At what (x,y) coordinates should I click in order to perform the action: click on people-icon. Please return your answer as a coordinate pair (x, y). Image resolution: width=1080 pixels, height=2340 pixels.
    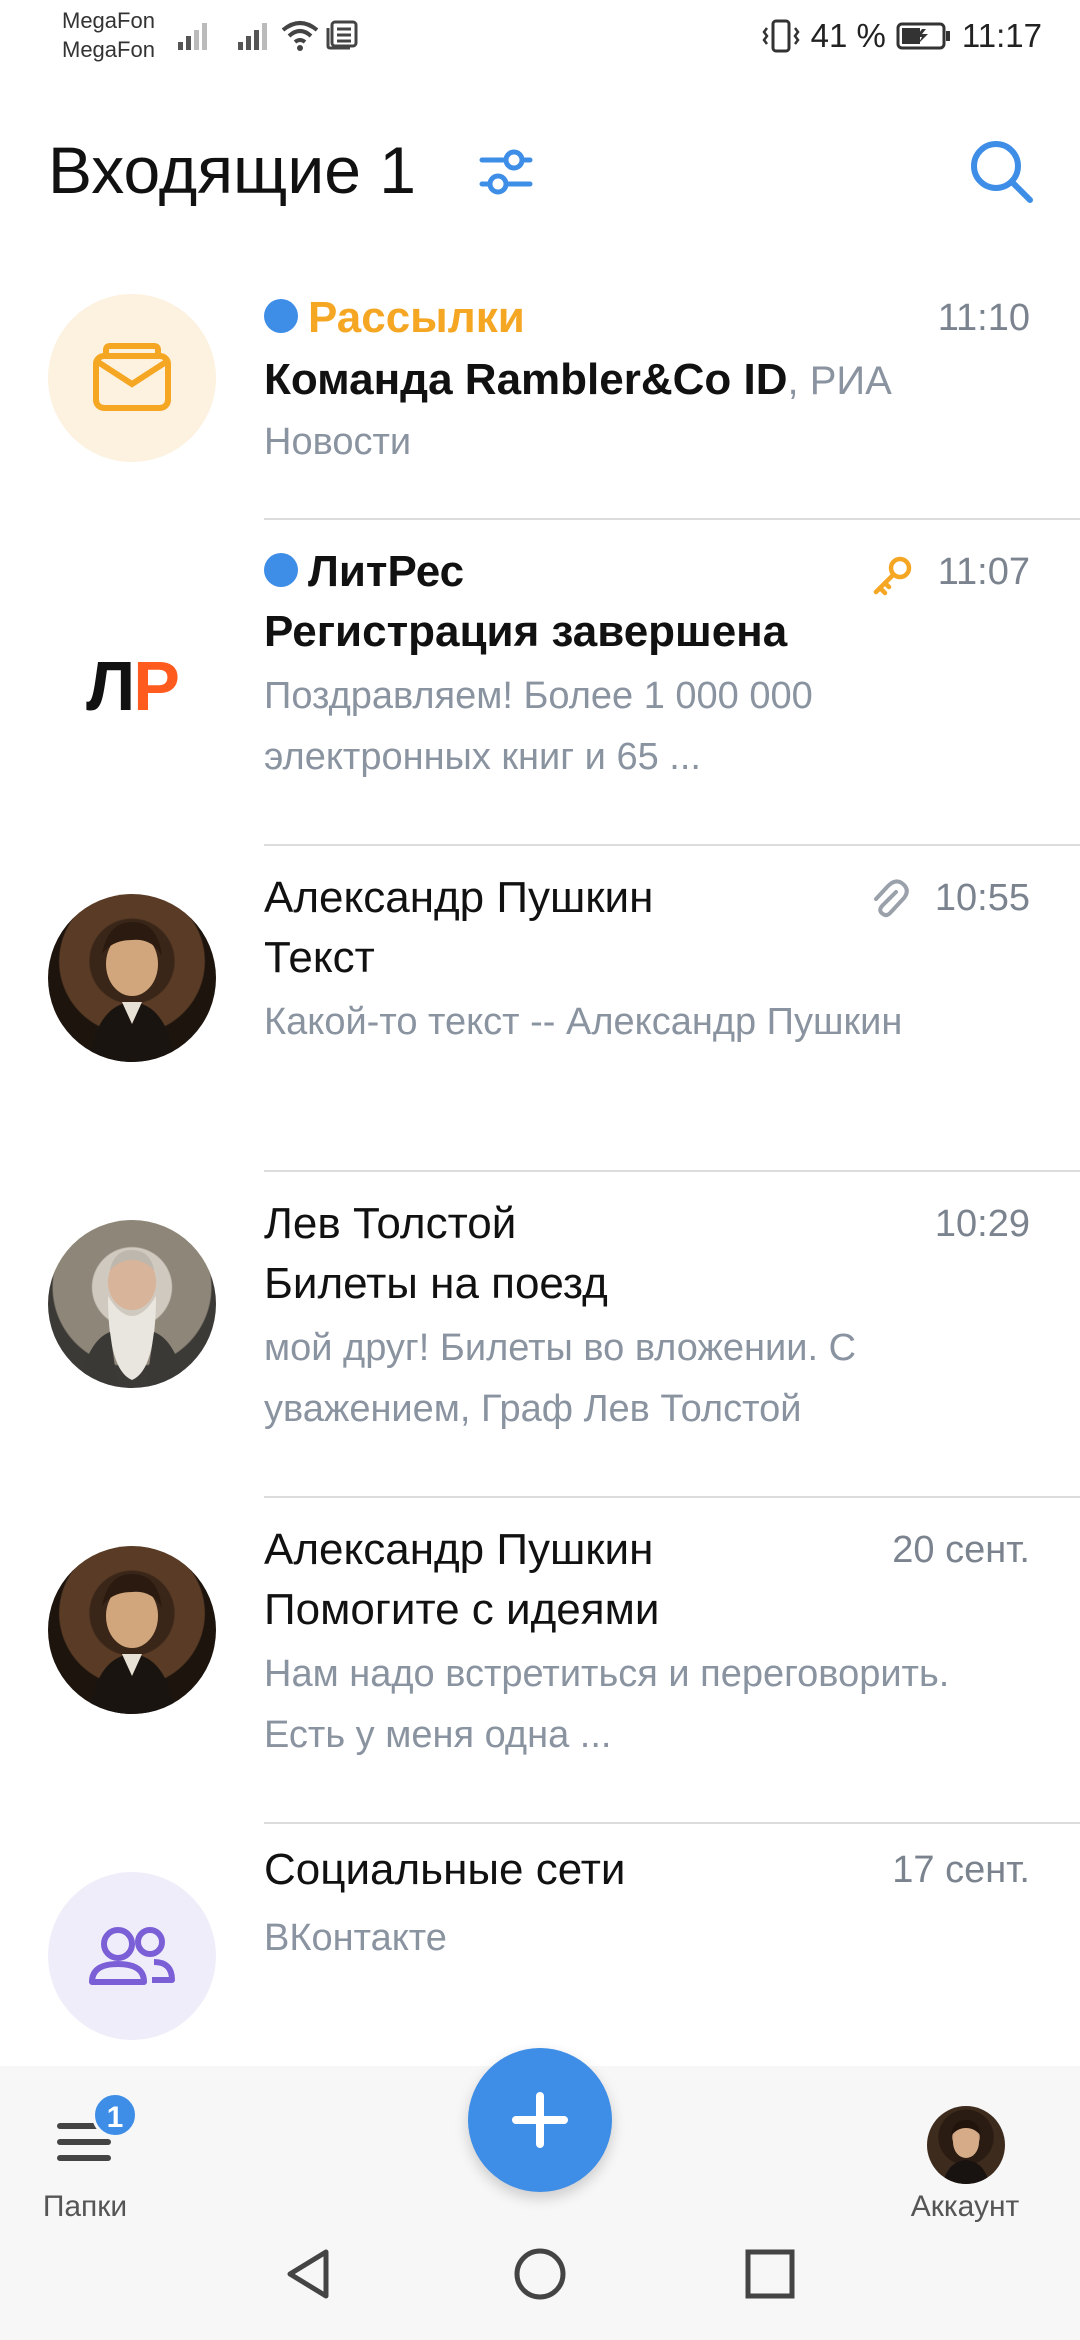
    Looking at the image, I should click on (132, 1956).